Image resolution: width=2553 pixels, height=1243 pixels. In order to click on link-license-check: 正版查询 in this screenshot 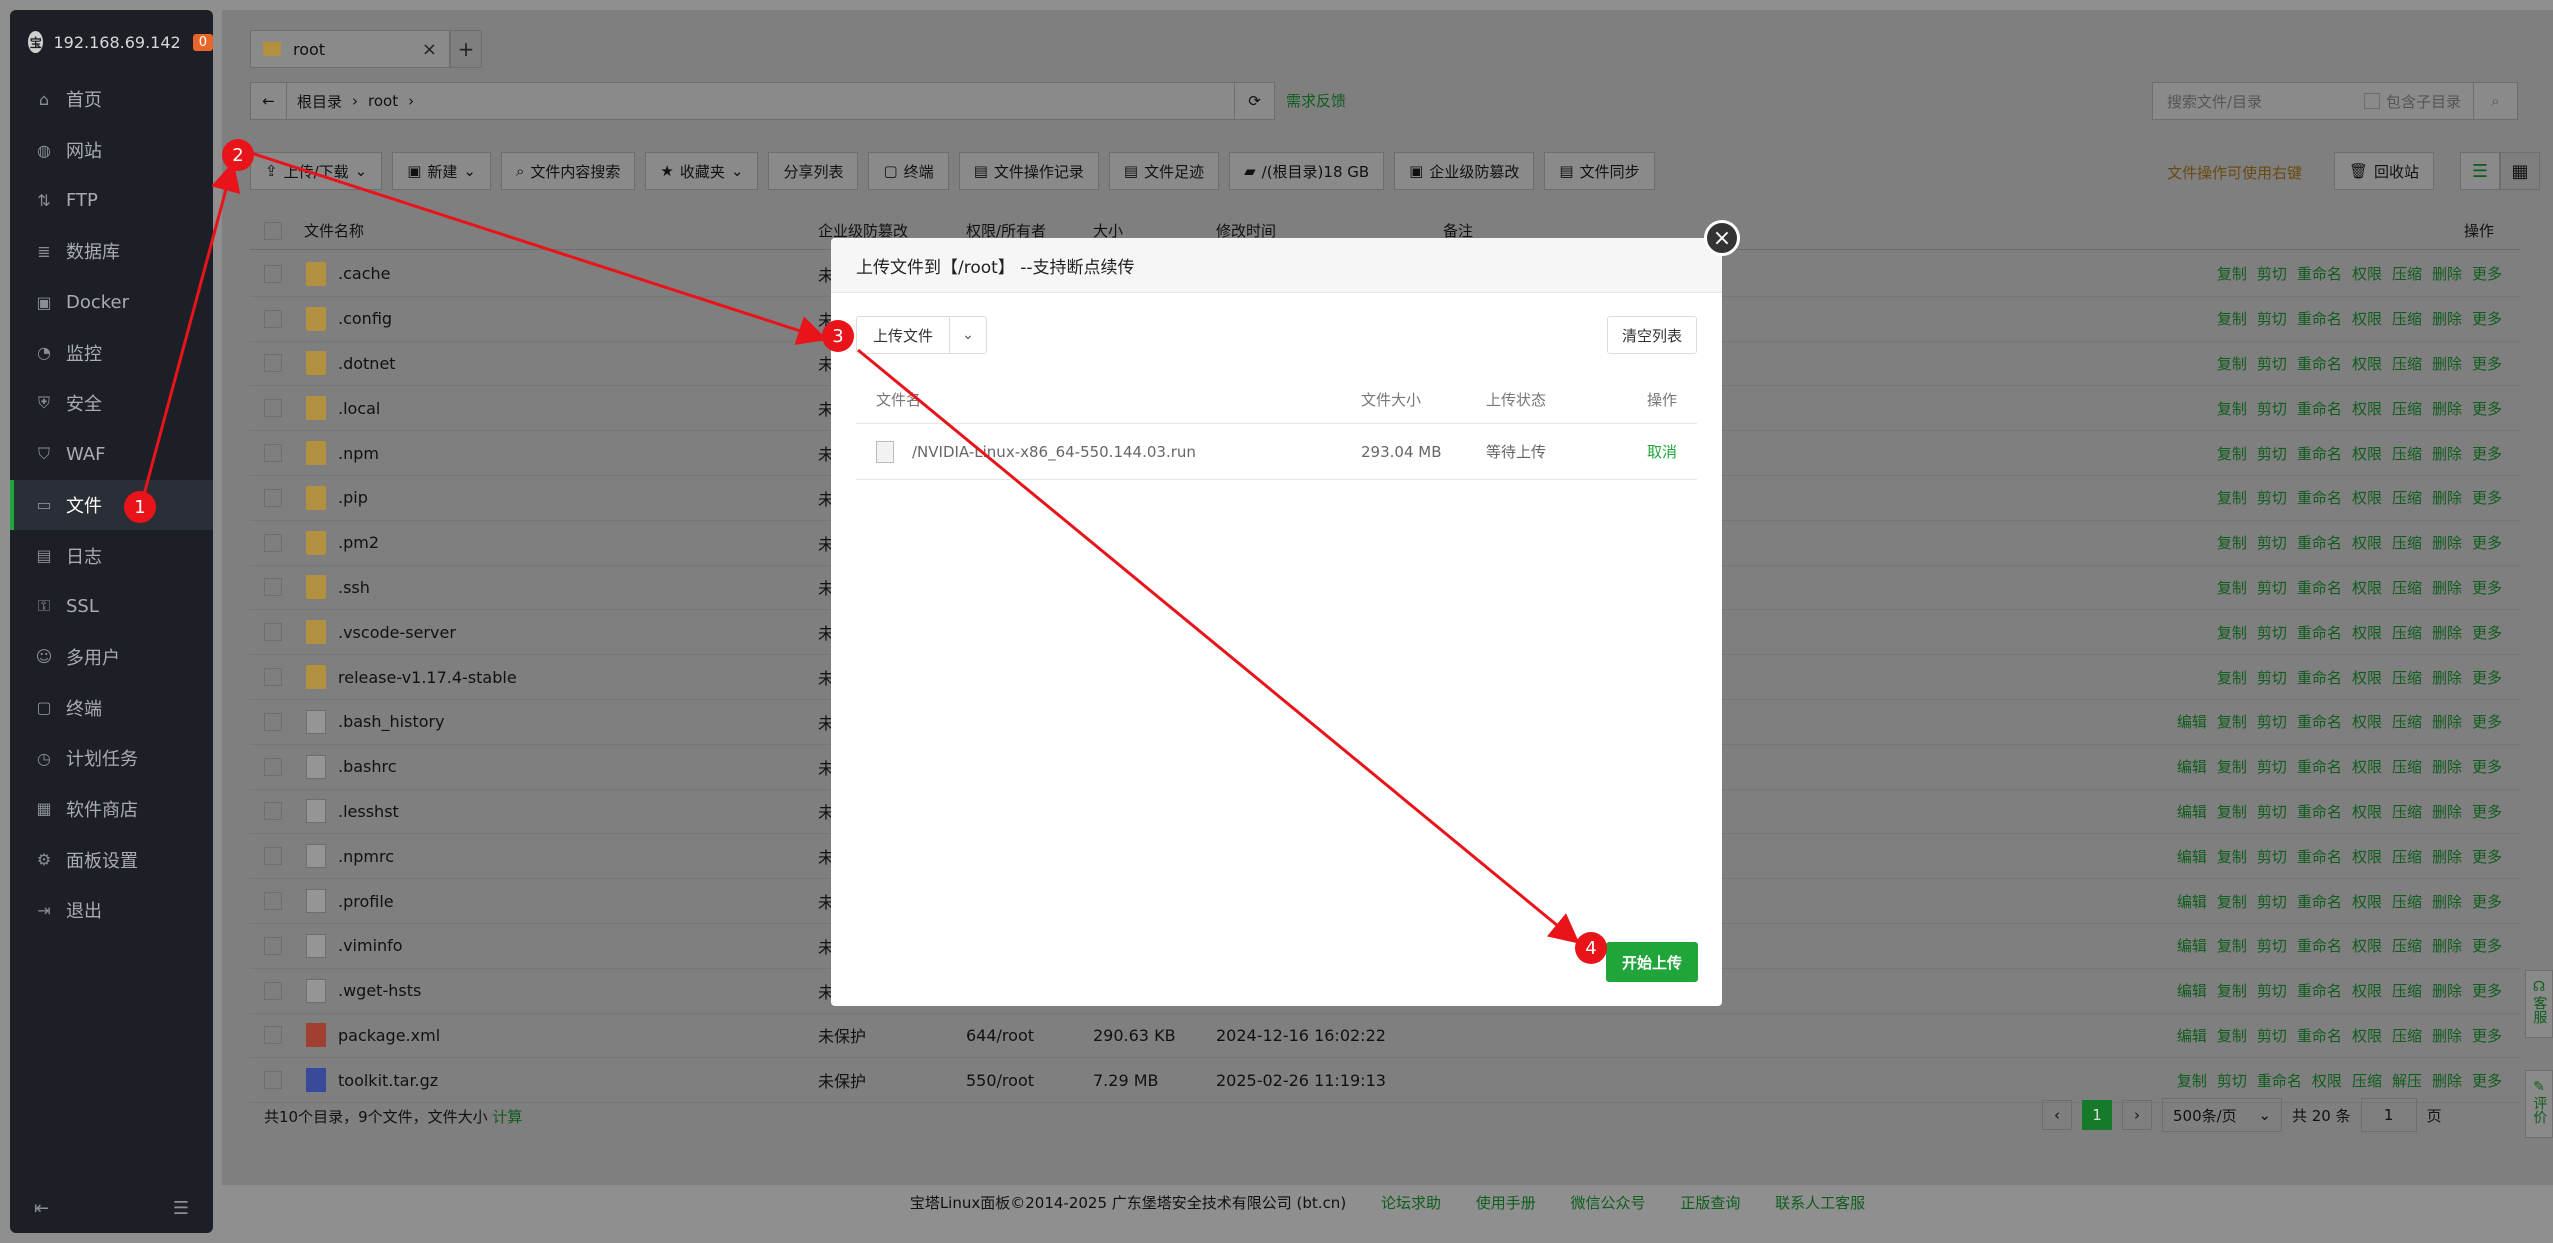, I will do `click(1710, 1203)`.